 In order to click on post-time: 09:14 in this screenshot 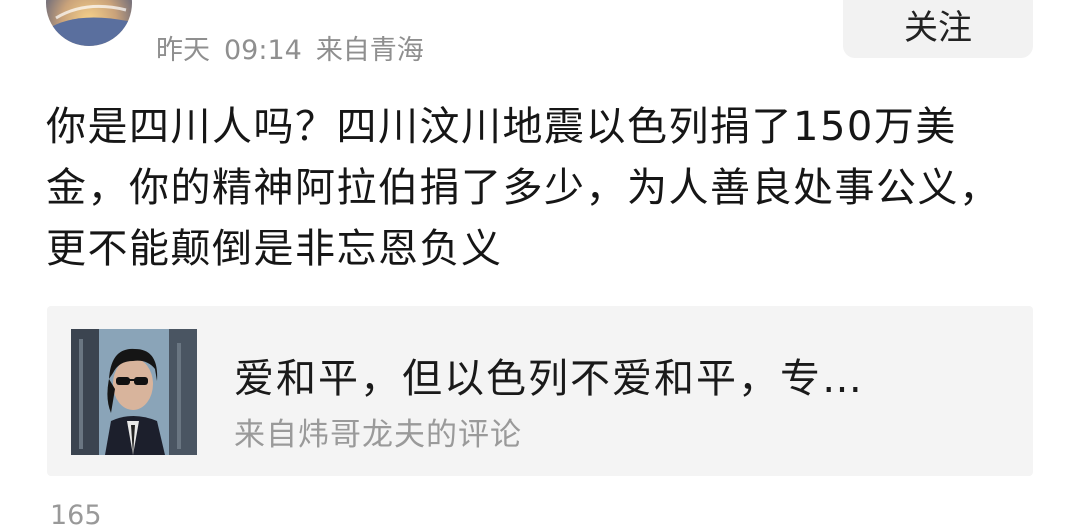, I will do `click(263, 50)`.